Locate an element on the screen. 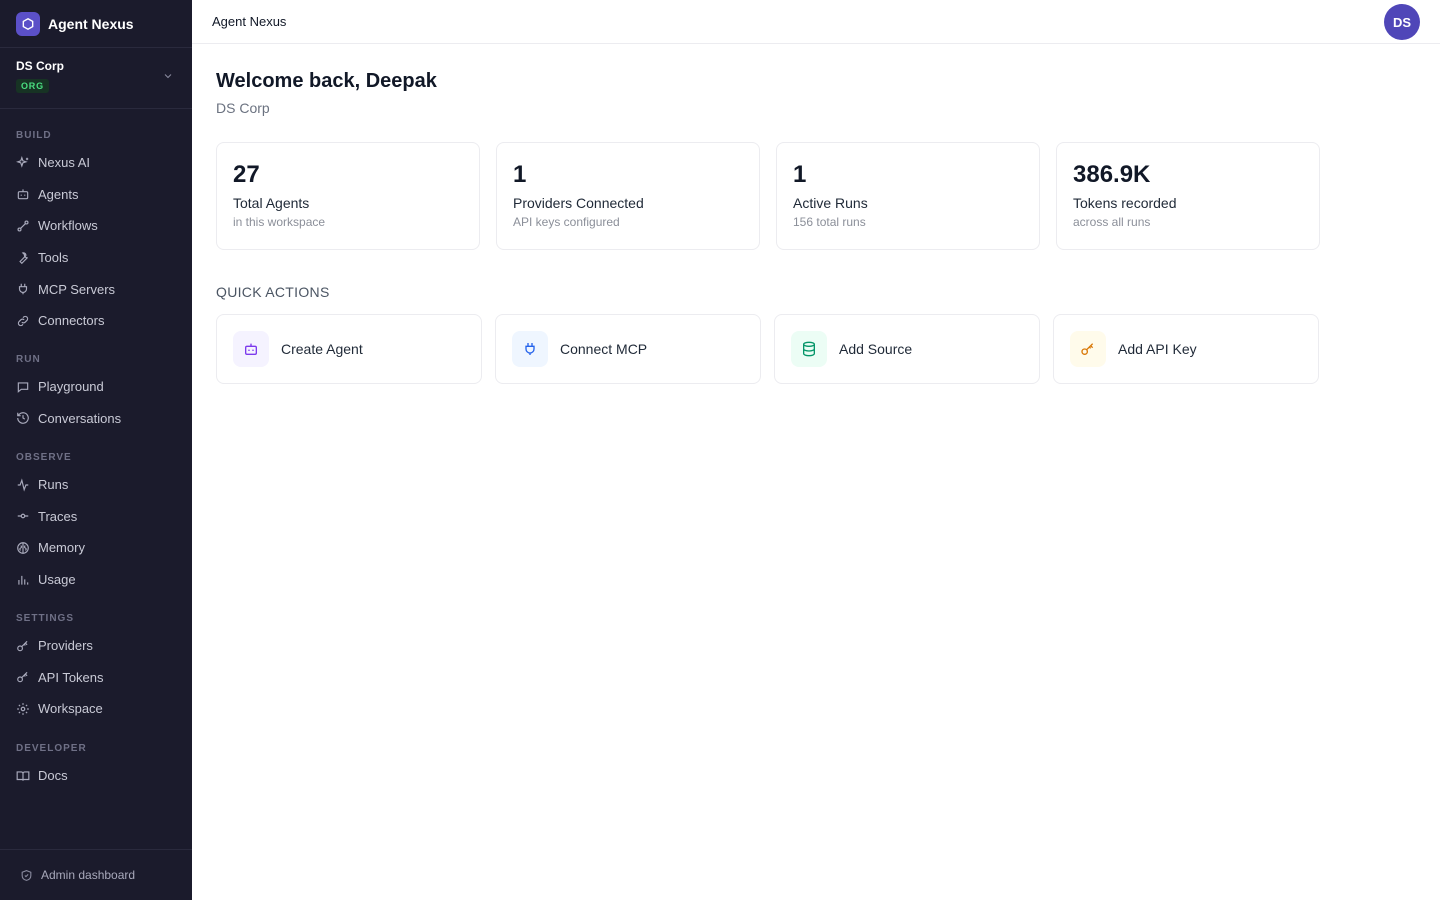  stat-label: Total Agents is located at coordinates (271, 203).